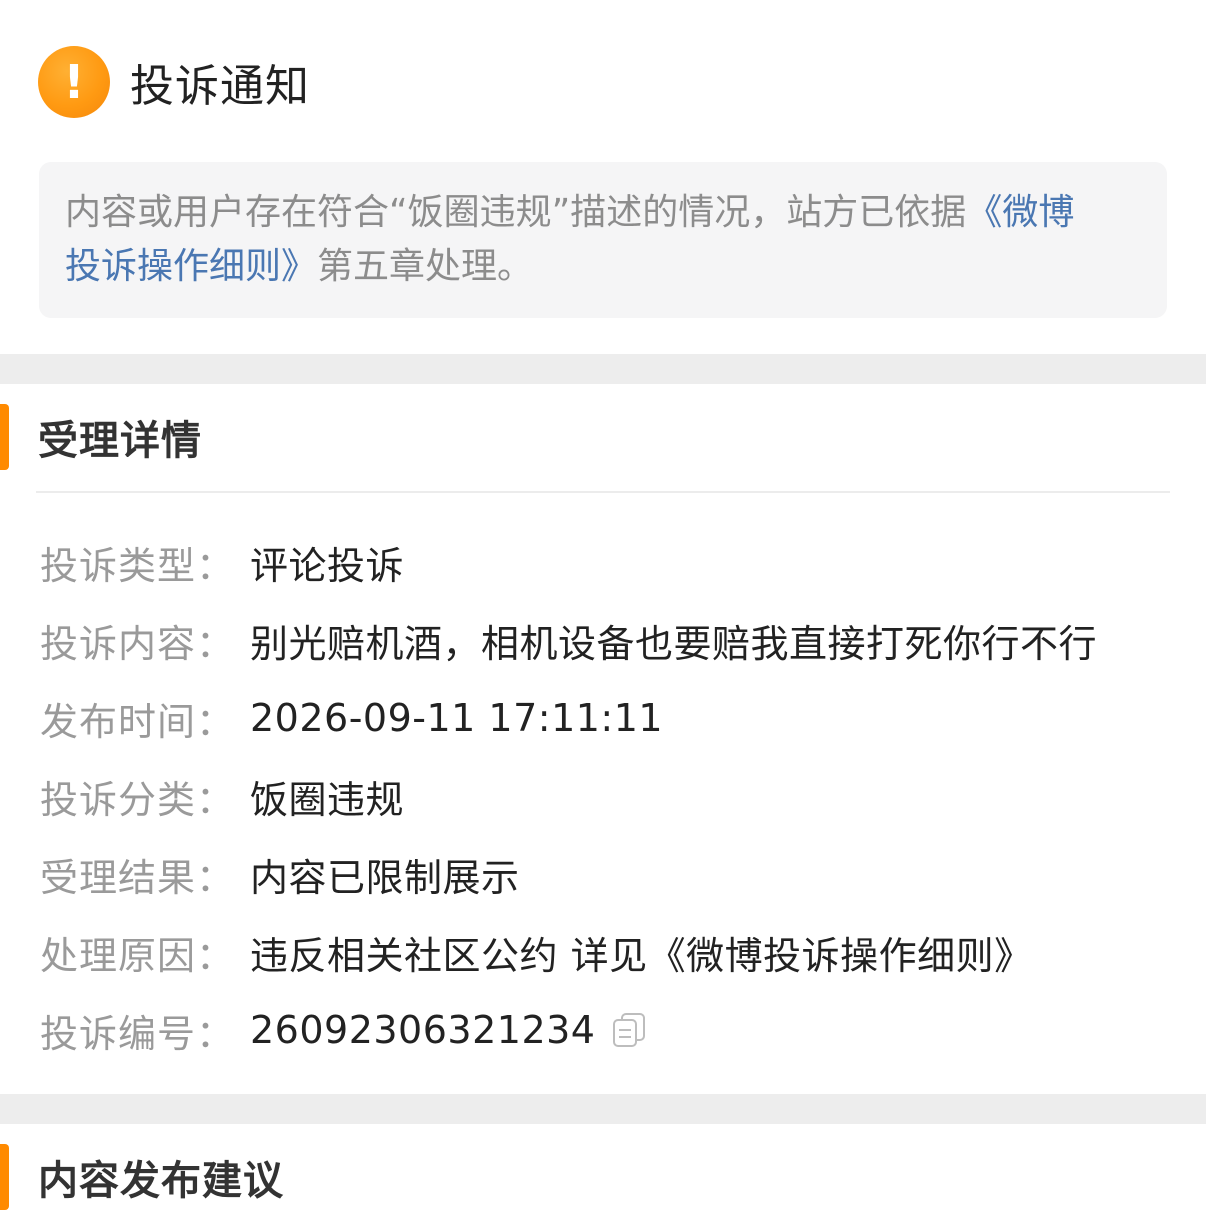  Describe the element at coordinates (138, 721) in the screenshot. I see `detail-label: 发布时间：` at that location.